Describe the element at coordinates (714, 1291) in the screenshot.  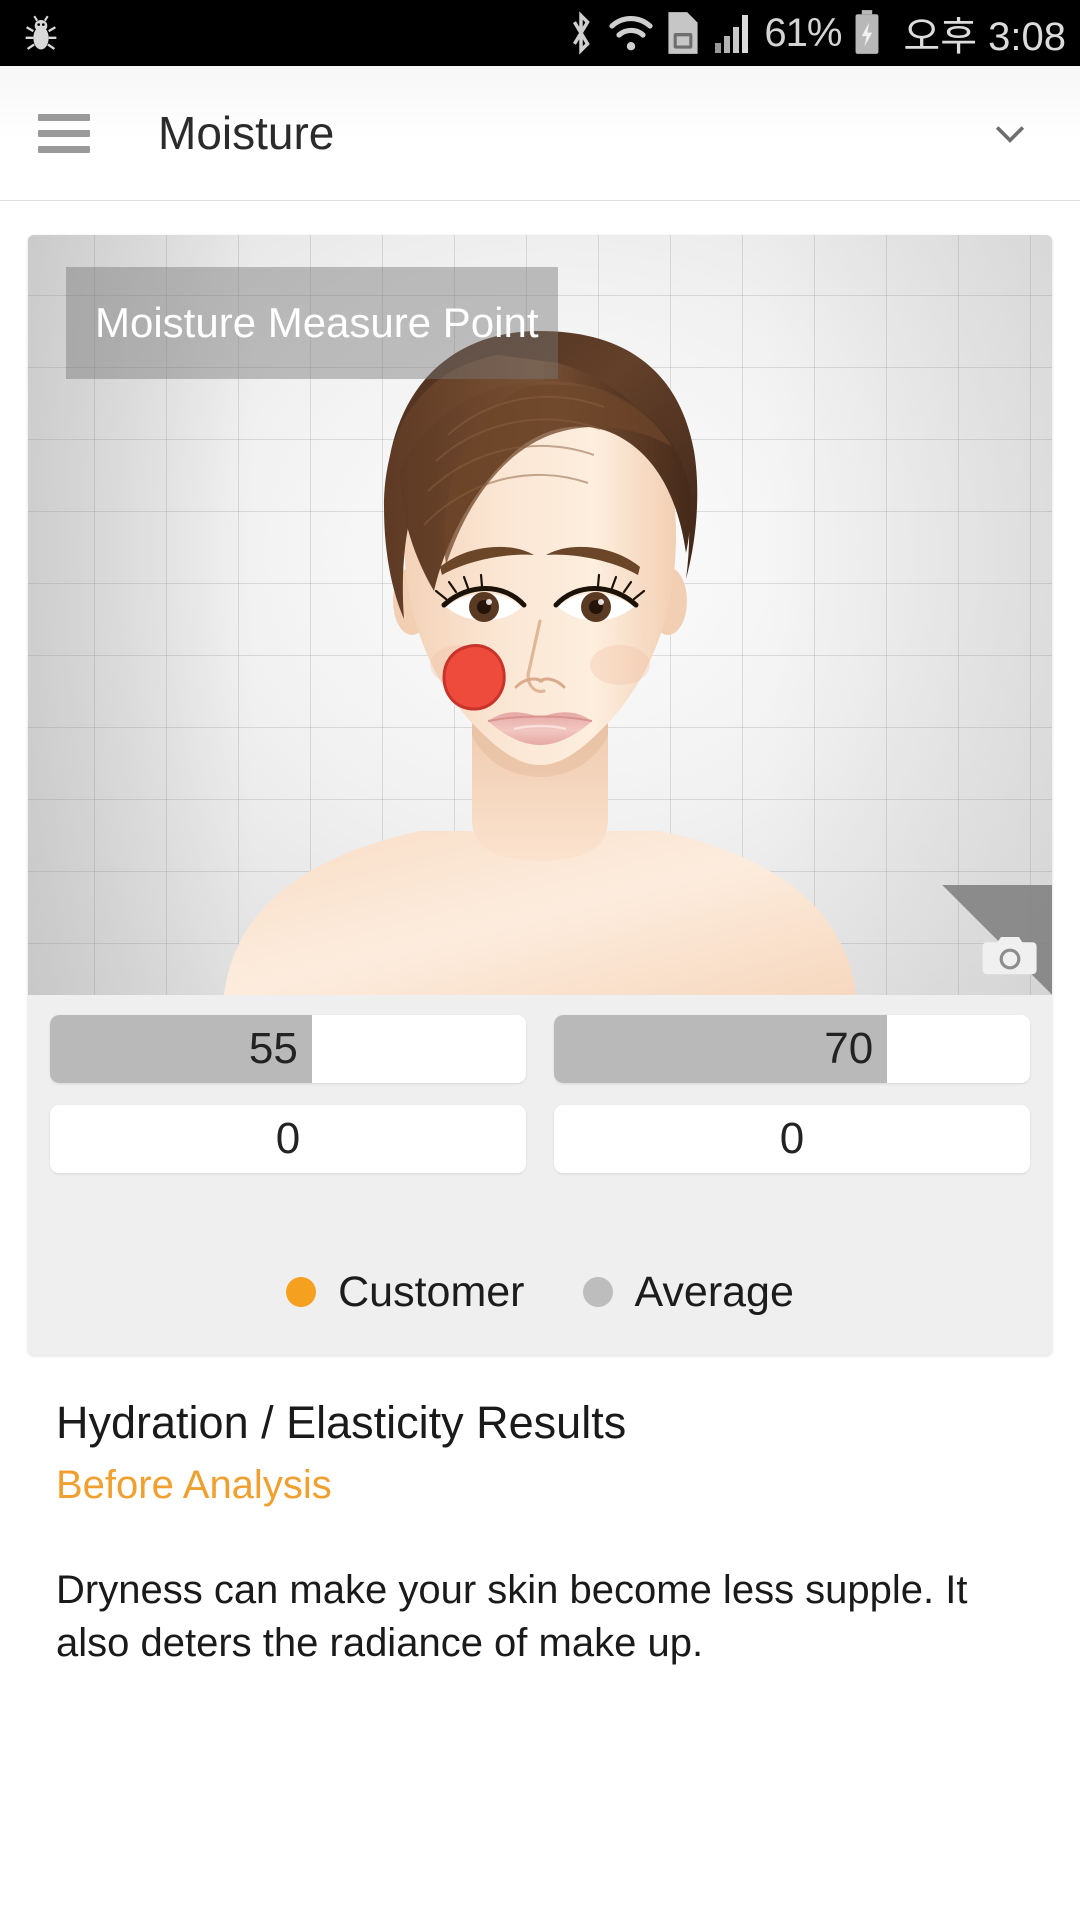
I see `legend-label-average: Average` at that location.